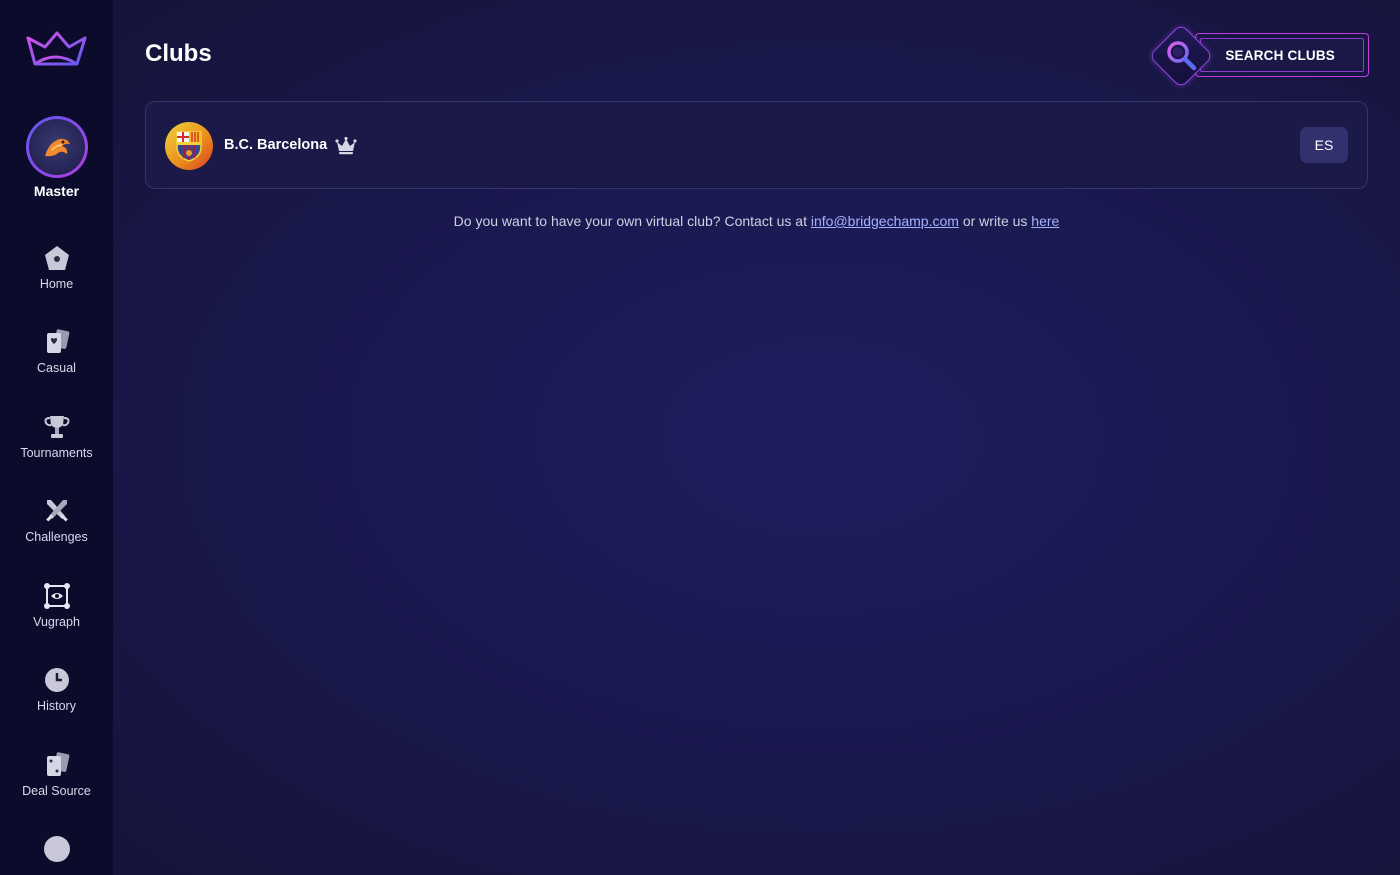 This screenshot has width=1400, height=875. Describe the element at coordinates (56, 453) in the screenshot. I see `sidebar-item-label: Tournaments` at that location.